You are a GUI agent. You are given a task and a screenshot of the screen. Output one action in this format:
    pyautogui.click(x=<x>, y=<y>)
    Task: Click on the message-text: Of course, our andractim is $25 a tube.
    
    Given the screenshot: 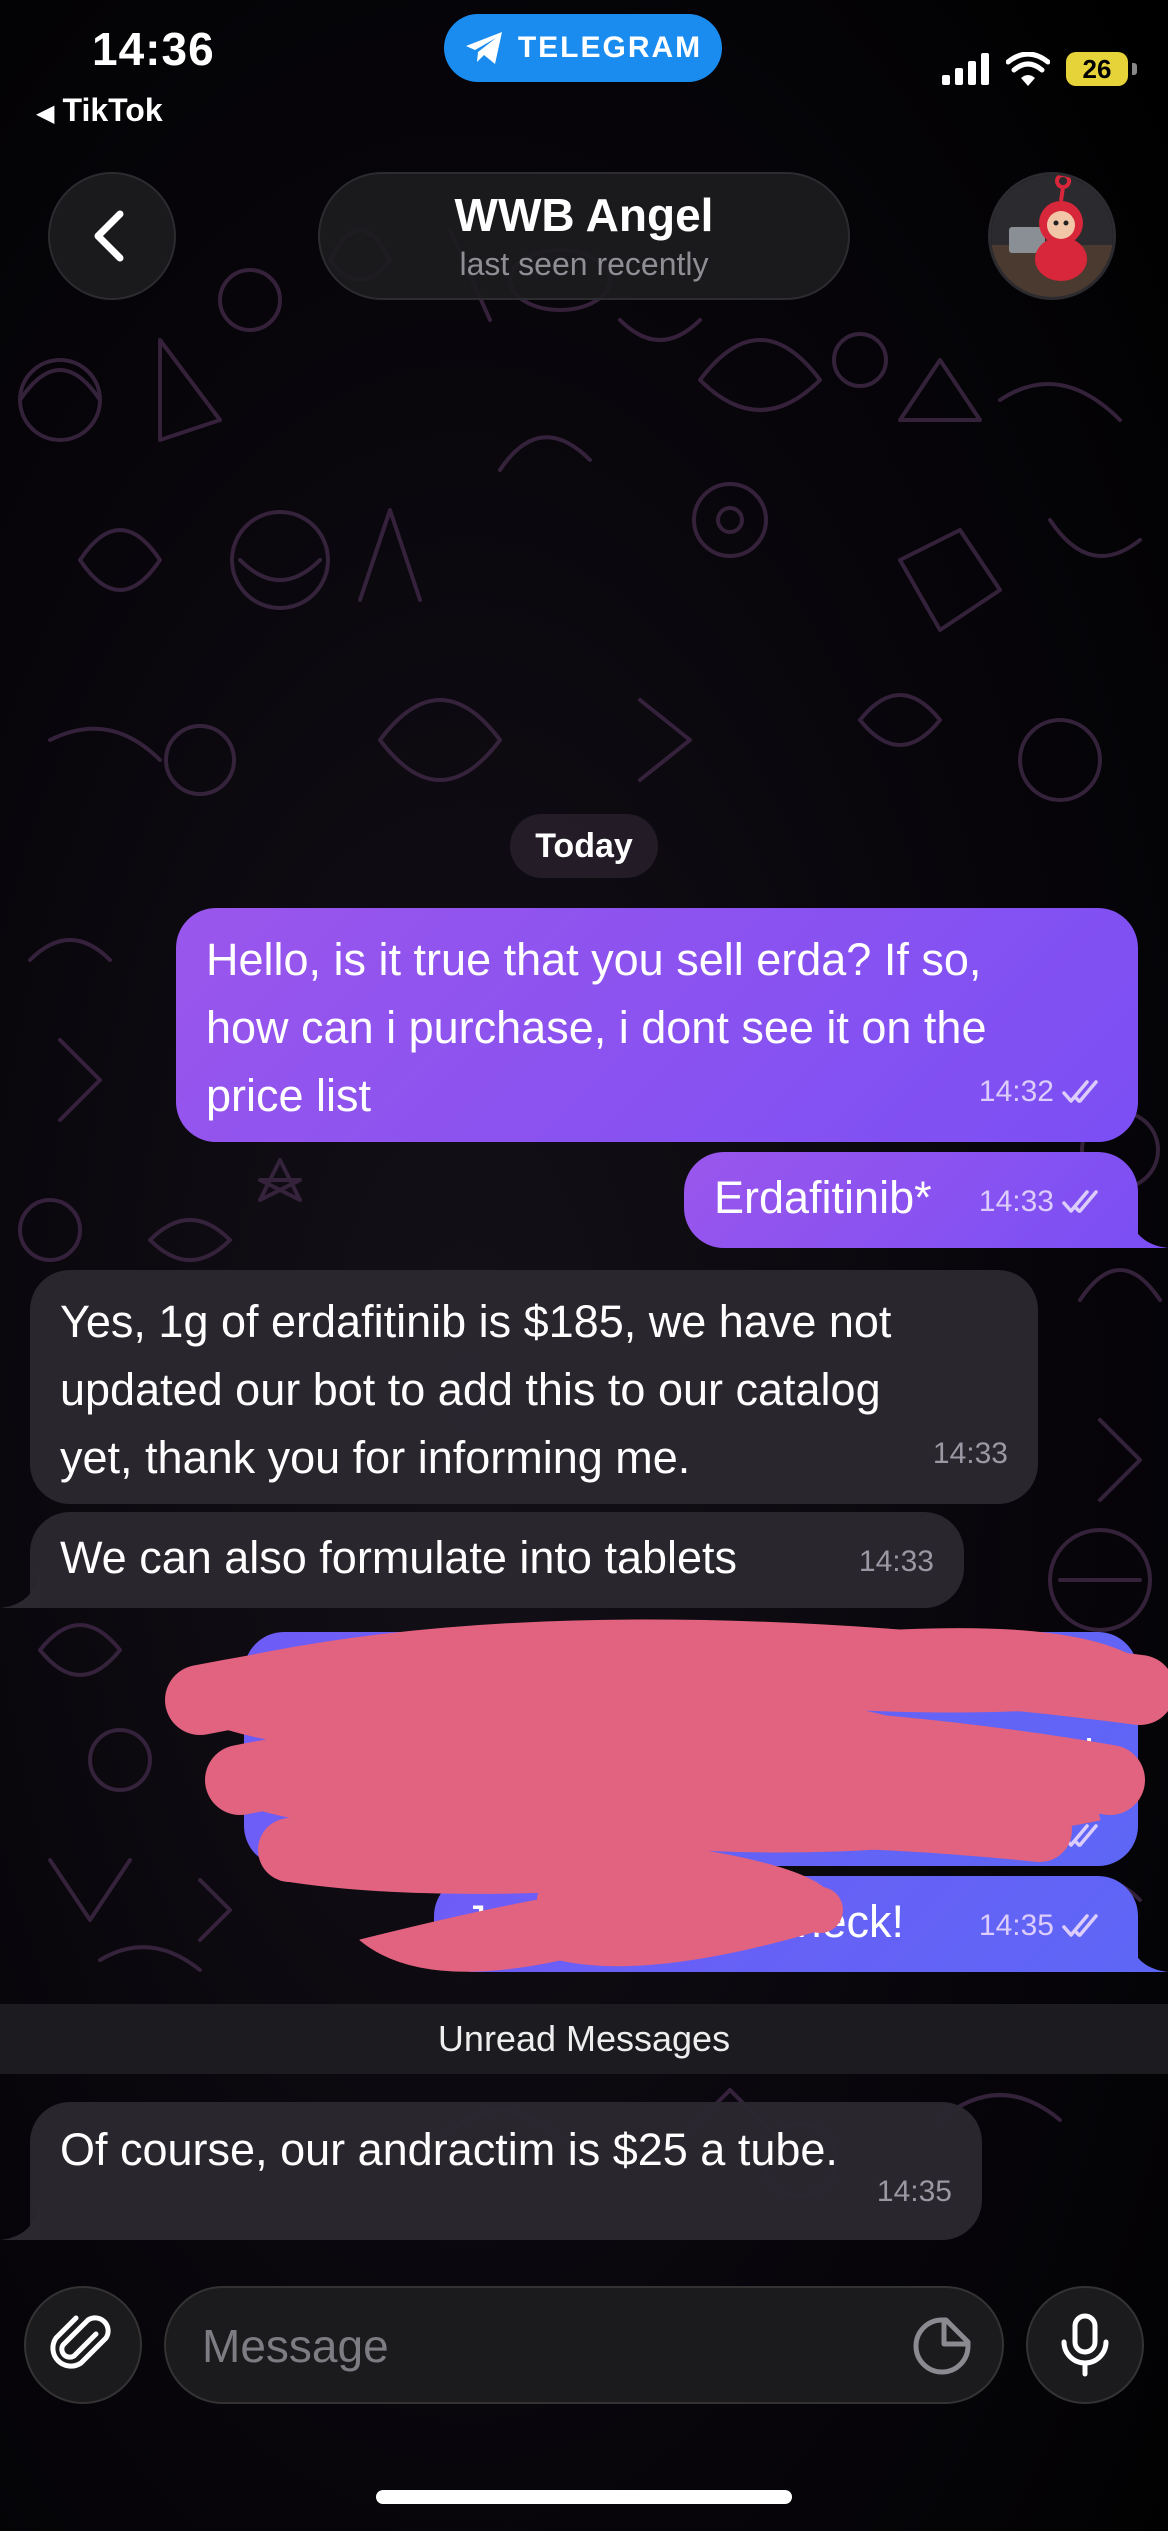 What is the action you would take?
    pyautogui.click(x=449, y=2149)
    